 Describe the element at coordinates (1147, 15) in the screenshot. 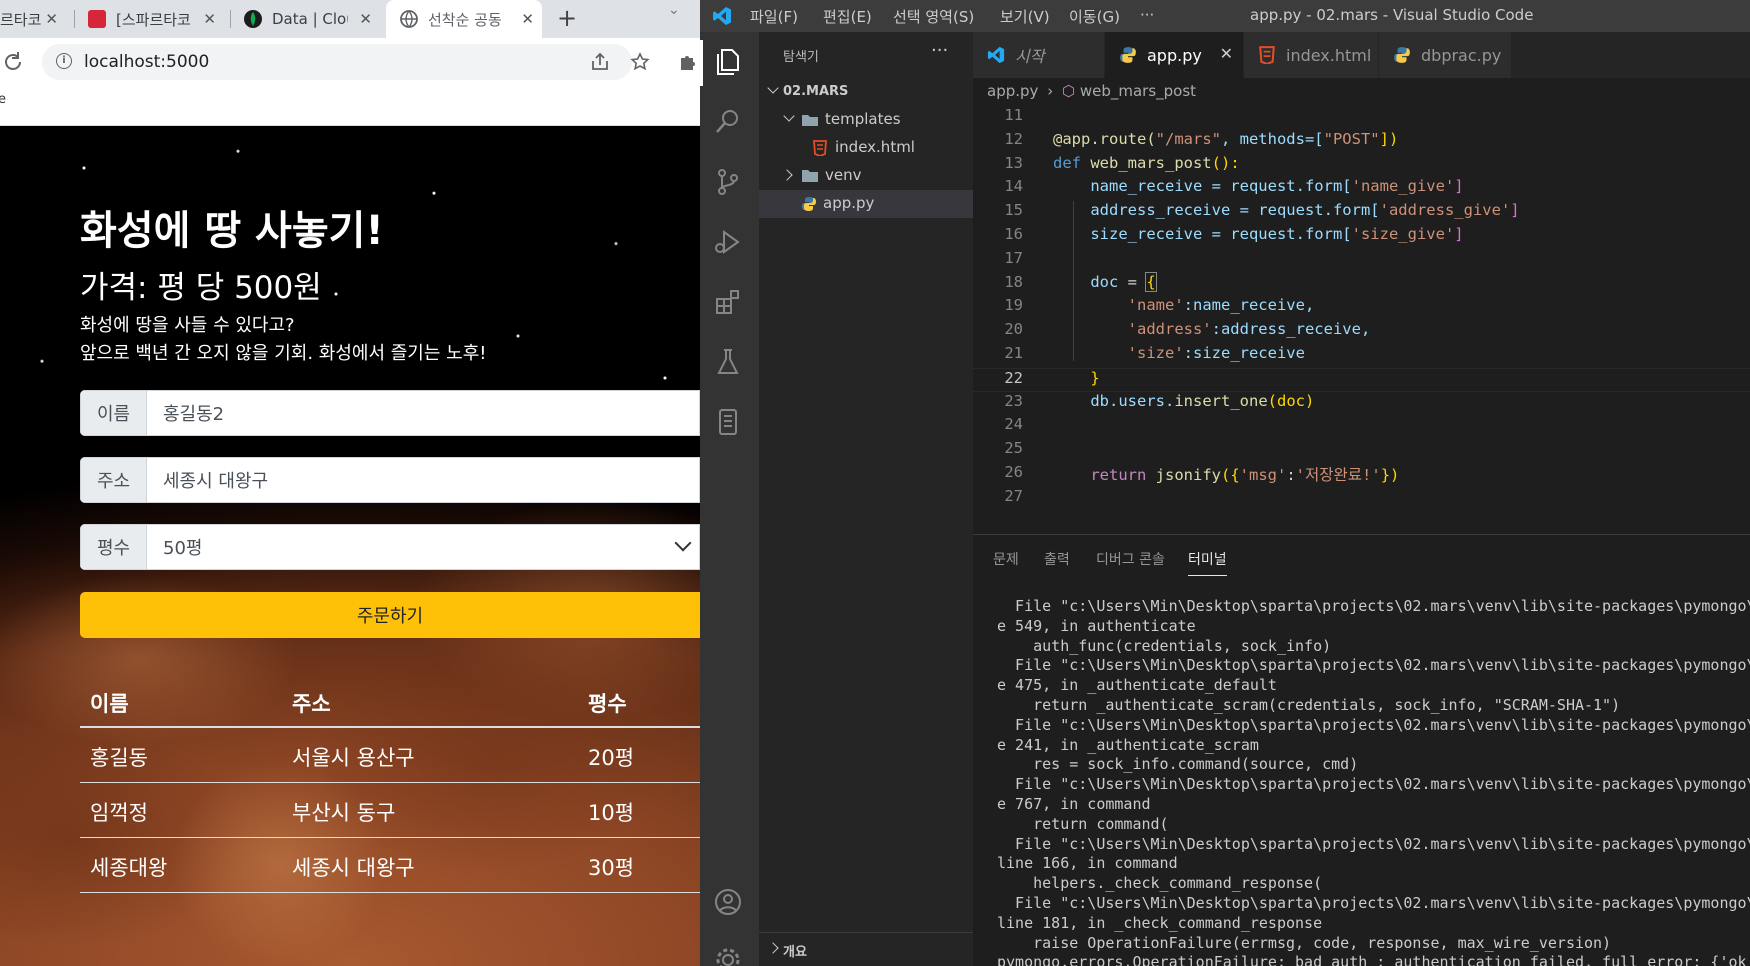

I see `menu-more: ···` at that location.